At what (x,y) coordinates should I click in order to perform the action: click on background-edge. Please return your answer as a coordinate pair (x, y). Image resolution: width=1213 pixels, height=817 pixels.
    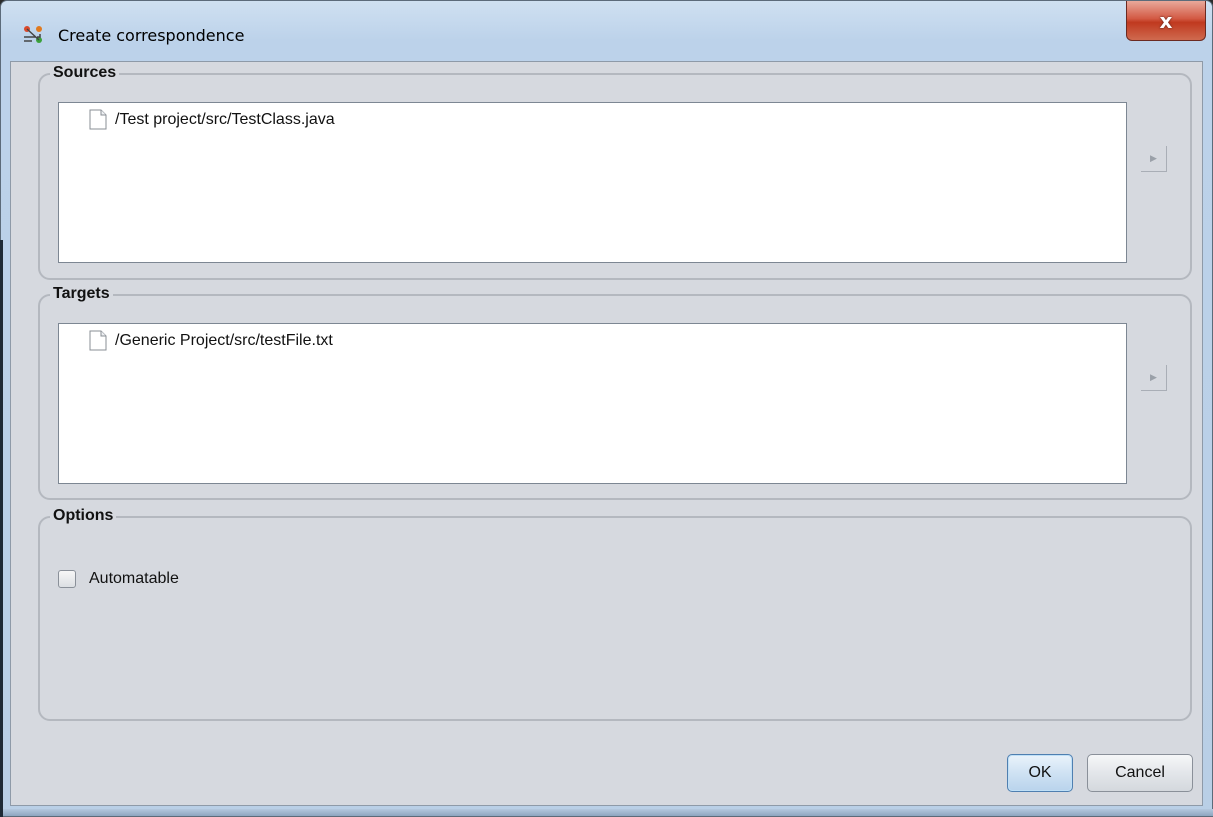
    Looking at the image, I should click on (1, 528).